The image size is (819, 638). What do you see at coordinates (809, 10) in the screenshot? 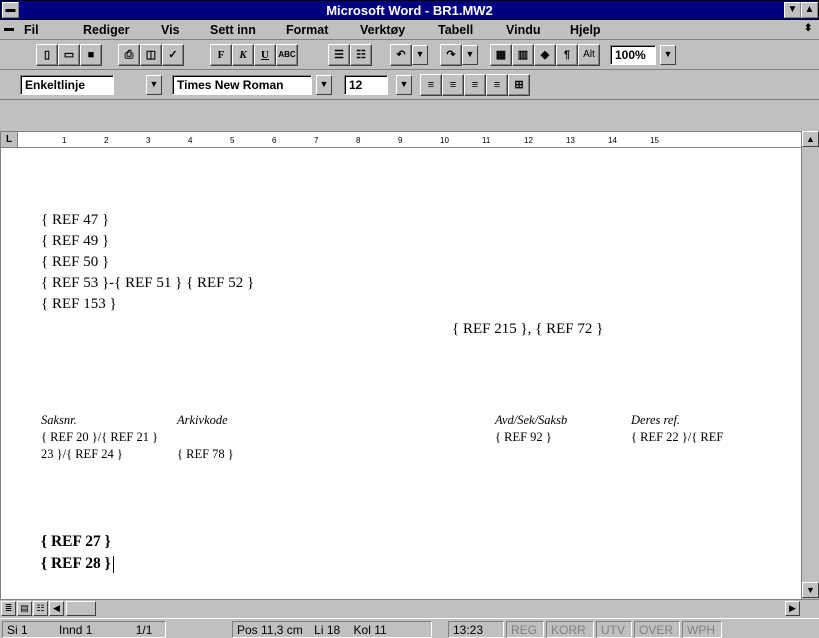
I see `maximize-icon: ▲` at bounding box center [809, 10].